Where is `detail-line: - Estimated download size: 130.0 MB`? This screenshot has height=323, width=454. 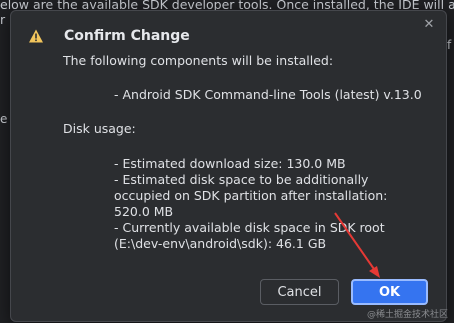 detail-line: - Estimated download size: 130.0 MB is located at coordinates (230, 163).